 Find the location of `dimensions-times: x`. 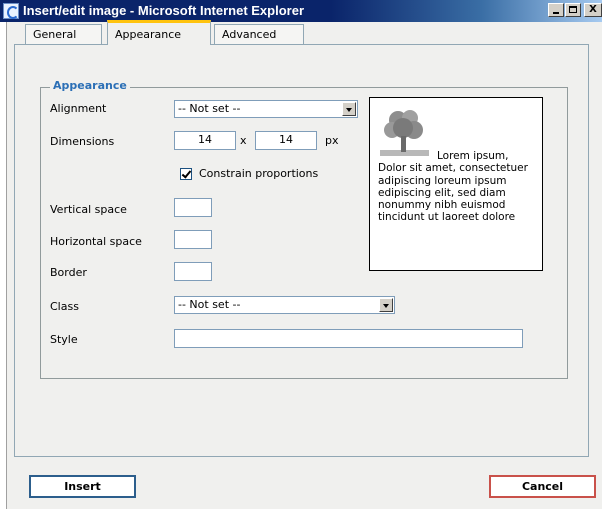

dimensions-times: x is located at coordinates (243, 140).